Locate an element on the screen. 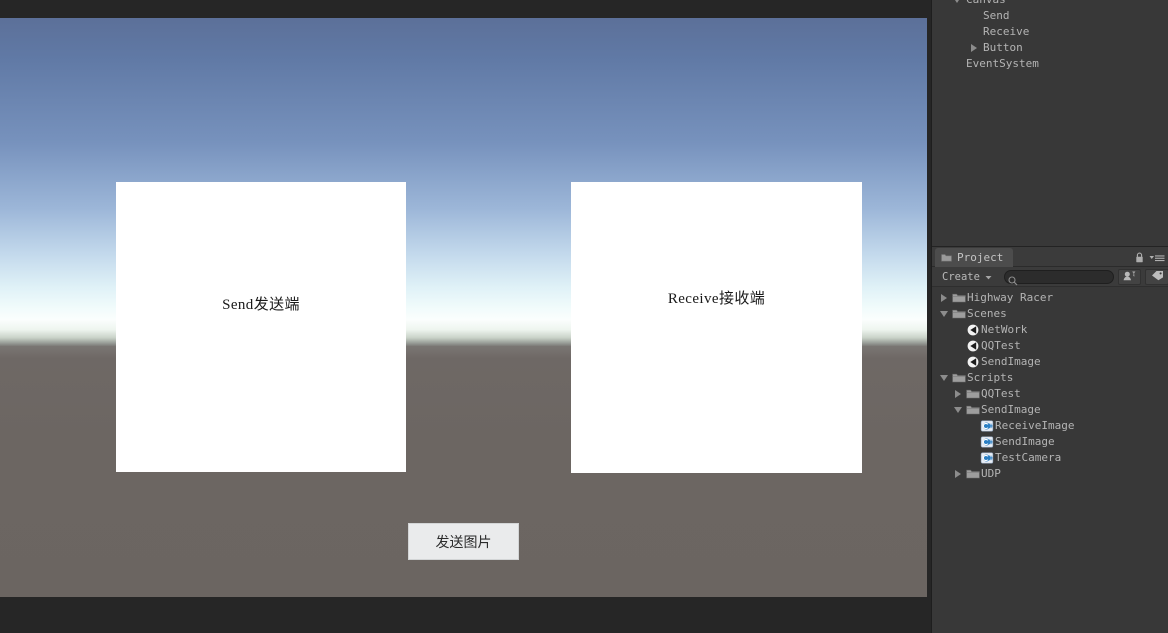 The image size is (1168, 633). tree-row-label: Scenes is located at coordinates (987, 313).